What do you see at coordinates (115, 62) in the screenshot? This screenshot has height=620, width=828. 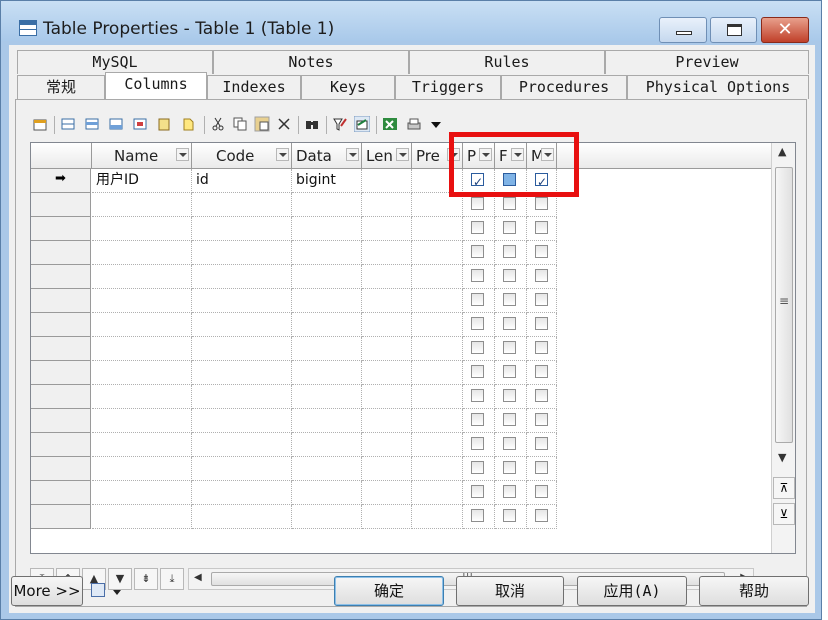 I see `tab-mysql: MySQL` at bounding box center [115, 62].